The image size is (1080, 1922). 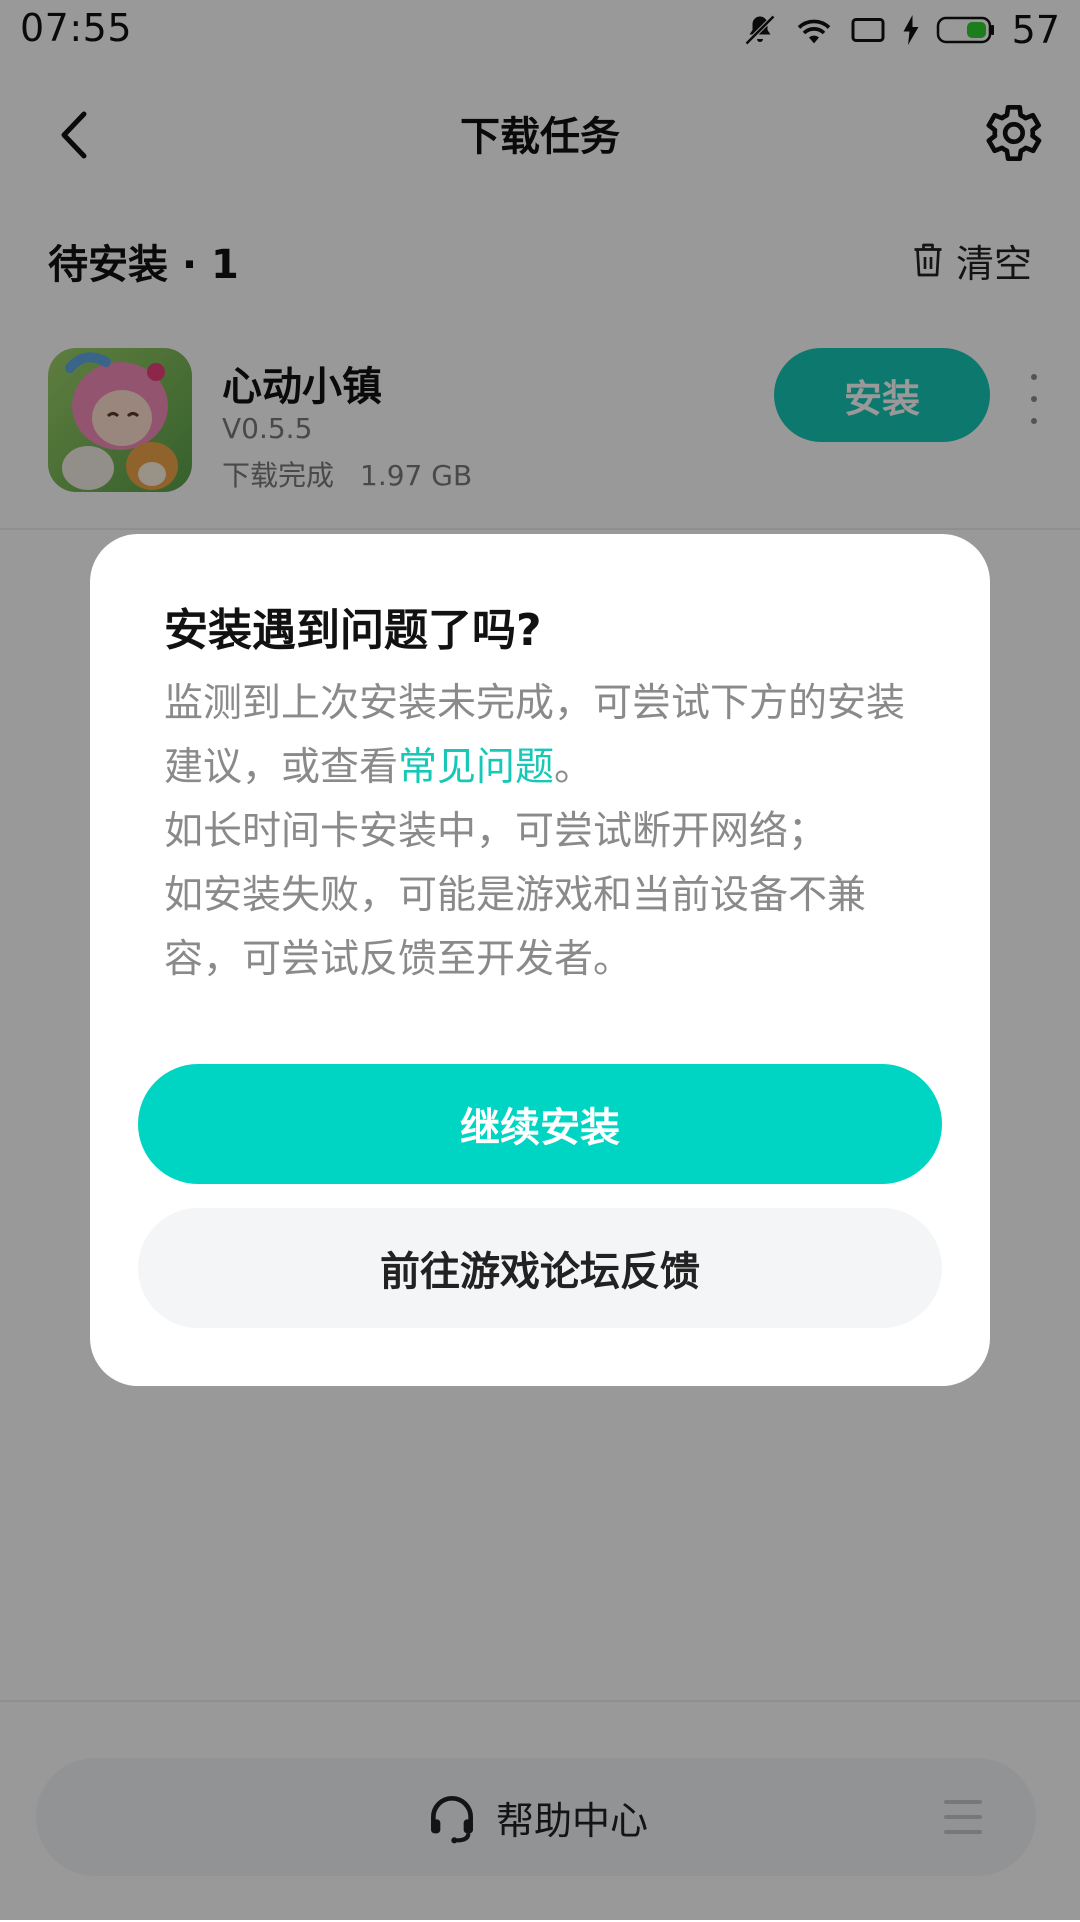 I want to click on faq-link: 常见问题, so click(x=476, y=767).